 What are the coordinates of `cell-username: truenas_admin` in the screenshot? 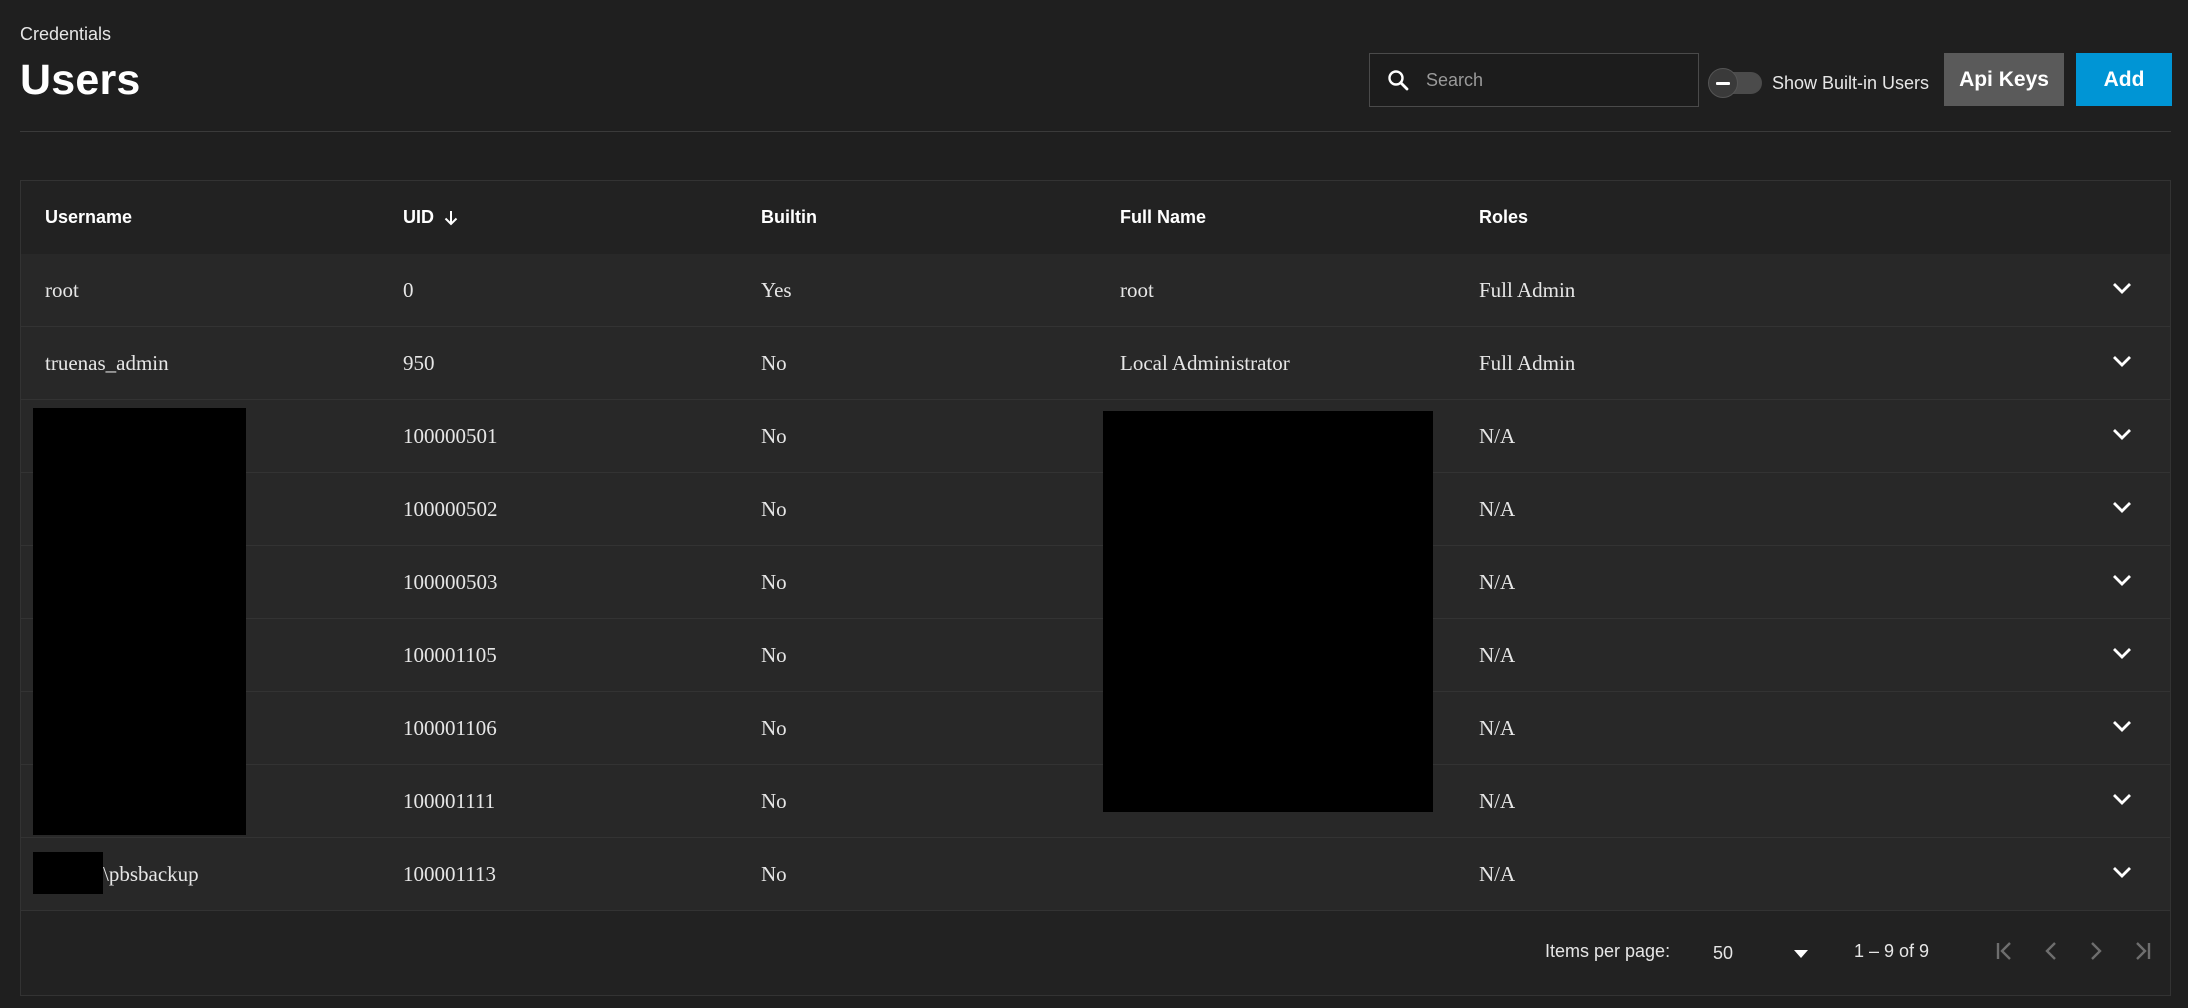 It's located at (107, 362).